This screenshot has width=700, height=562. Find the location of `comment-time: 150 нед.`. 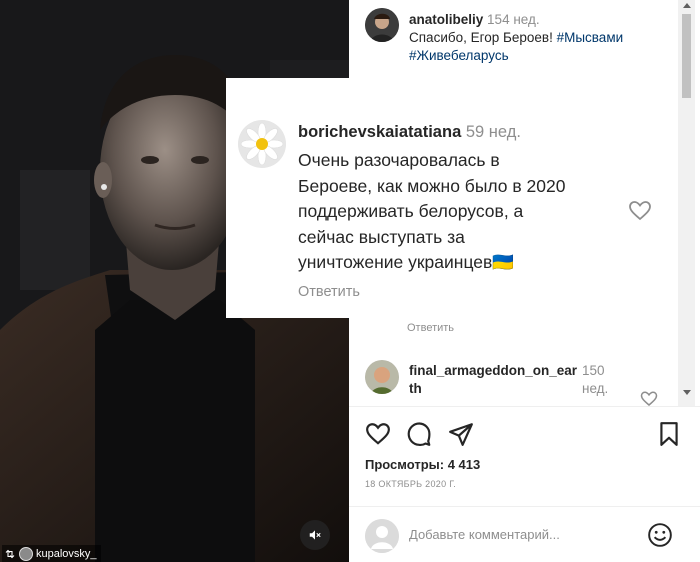

comment-time: 150 нед. is located at coordinates (602, 380).